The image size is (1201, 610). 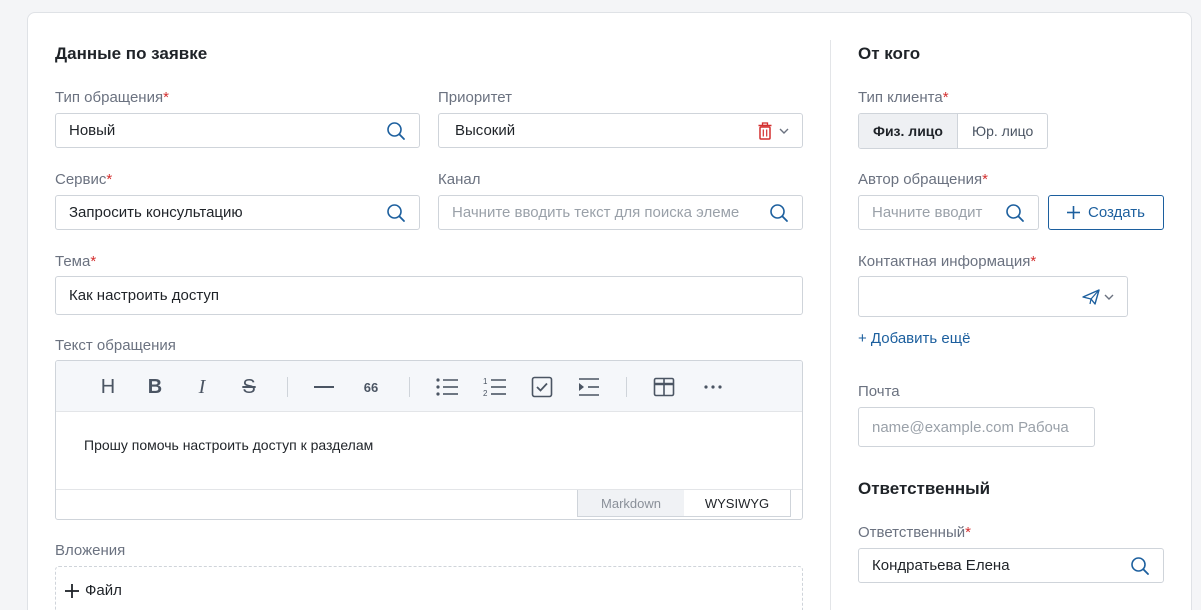 I want to click on more-options-button, so click(x=713, y=387).